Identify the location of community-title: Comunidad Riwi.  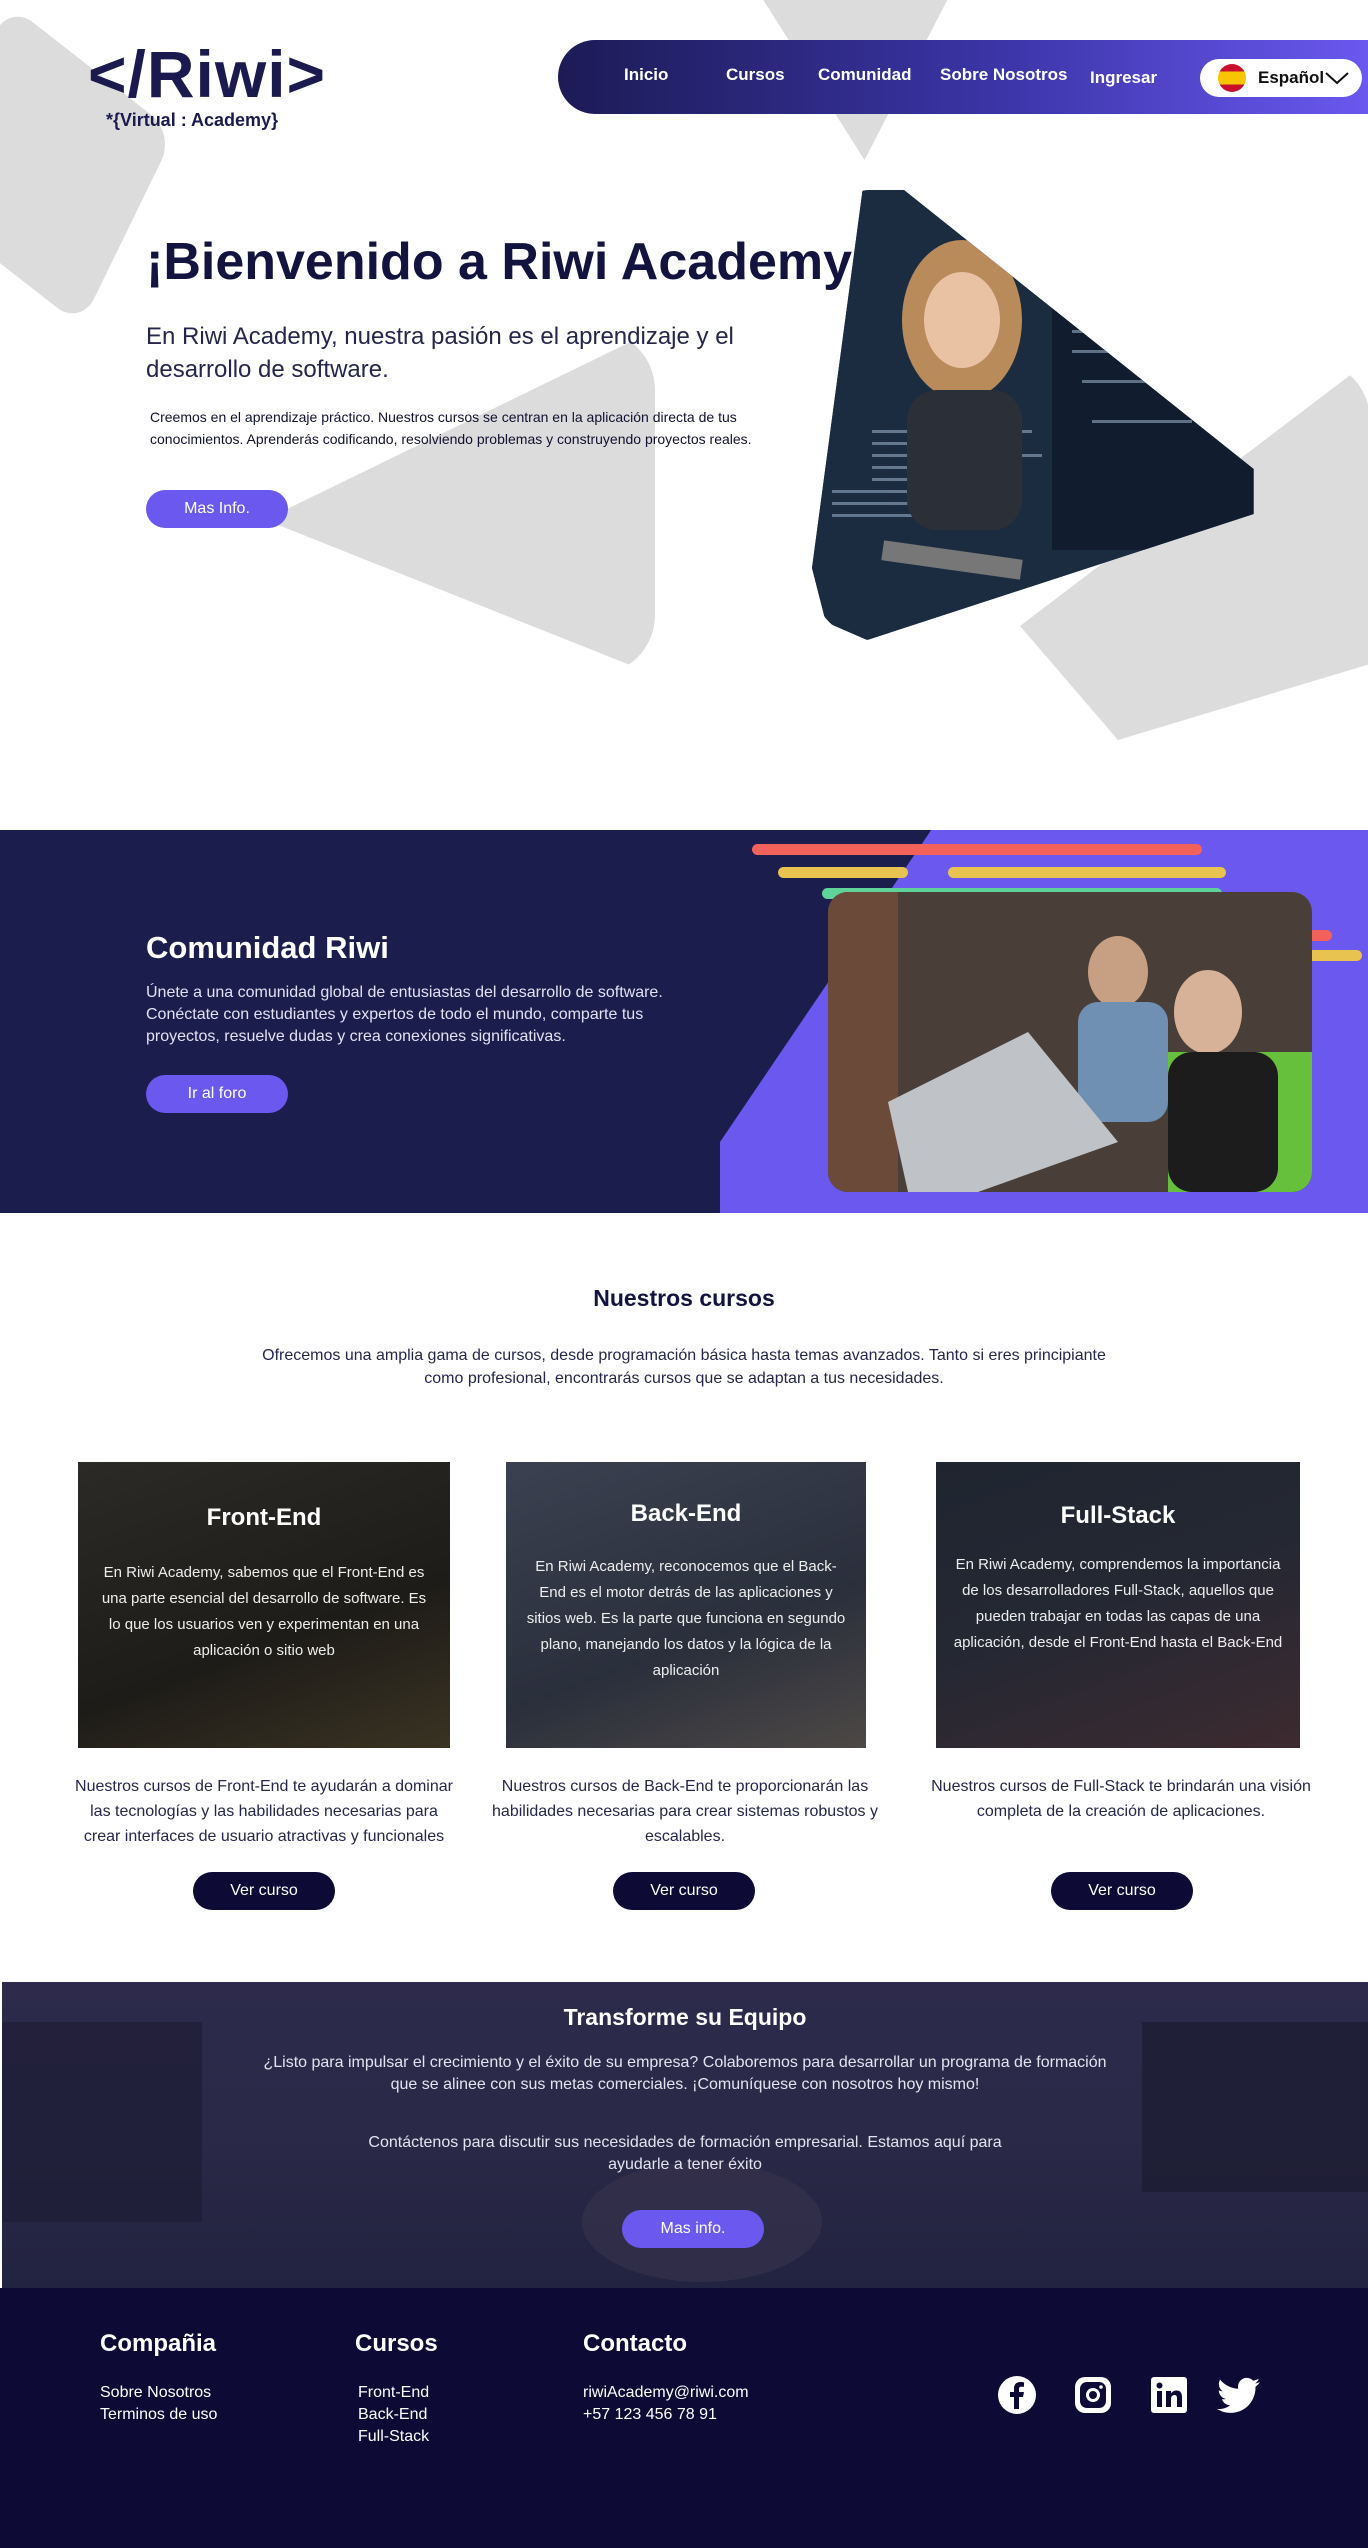
(267, 947).